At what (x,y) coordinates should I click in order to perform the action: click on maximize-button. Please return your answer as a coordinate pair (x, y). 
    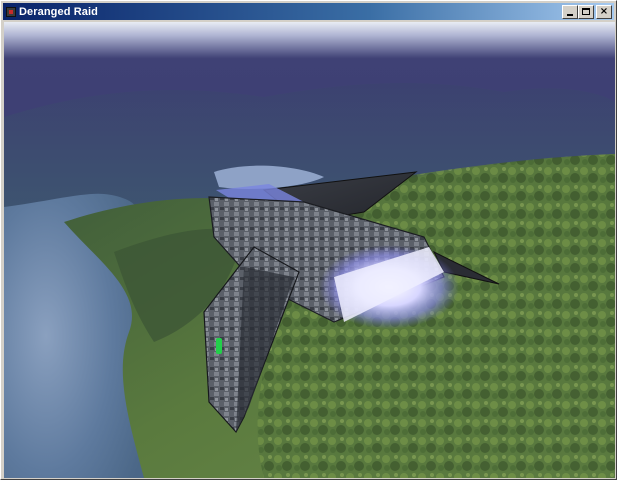
    Looking at the image, I should click on (586, 12).